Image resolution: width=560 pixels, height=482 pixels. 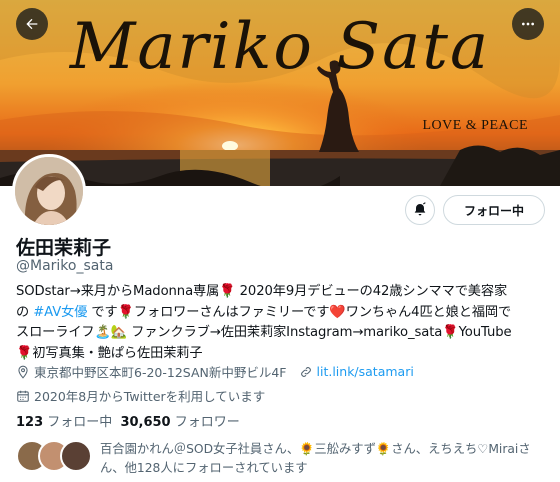 What do you see at coordinates (30, 422) in the screenshot?
I see `following-count: 123` at bounding box center [30, 422].